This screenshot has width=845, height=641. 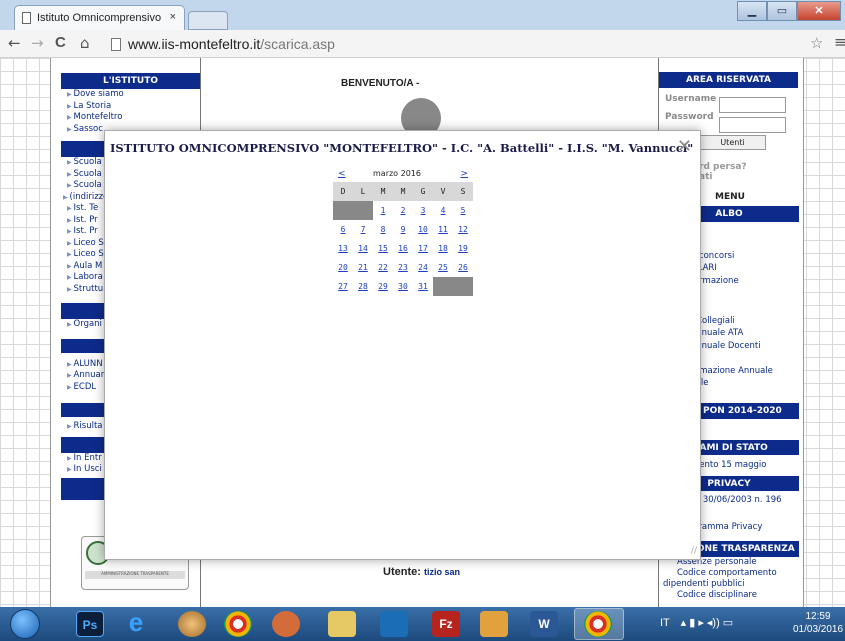 What do you see at coordinates (383, 248) in the screenshot?
I see `day-cell: 15` at bounding box center [383, 248].